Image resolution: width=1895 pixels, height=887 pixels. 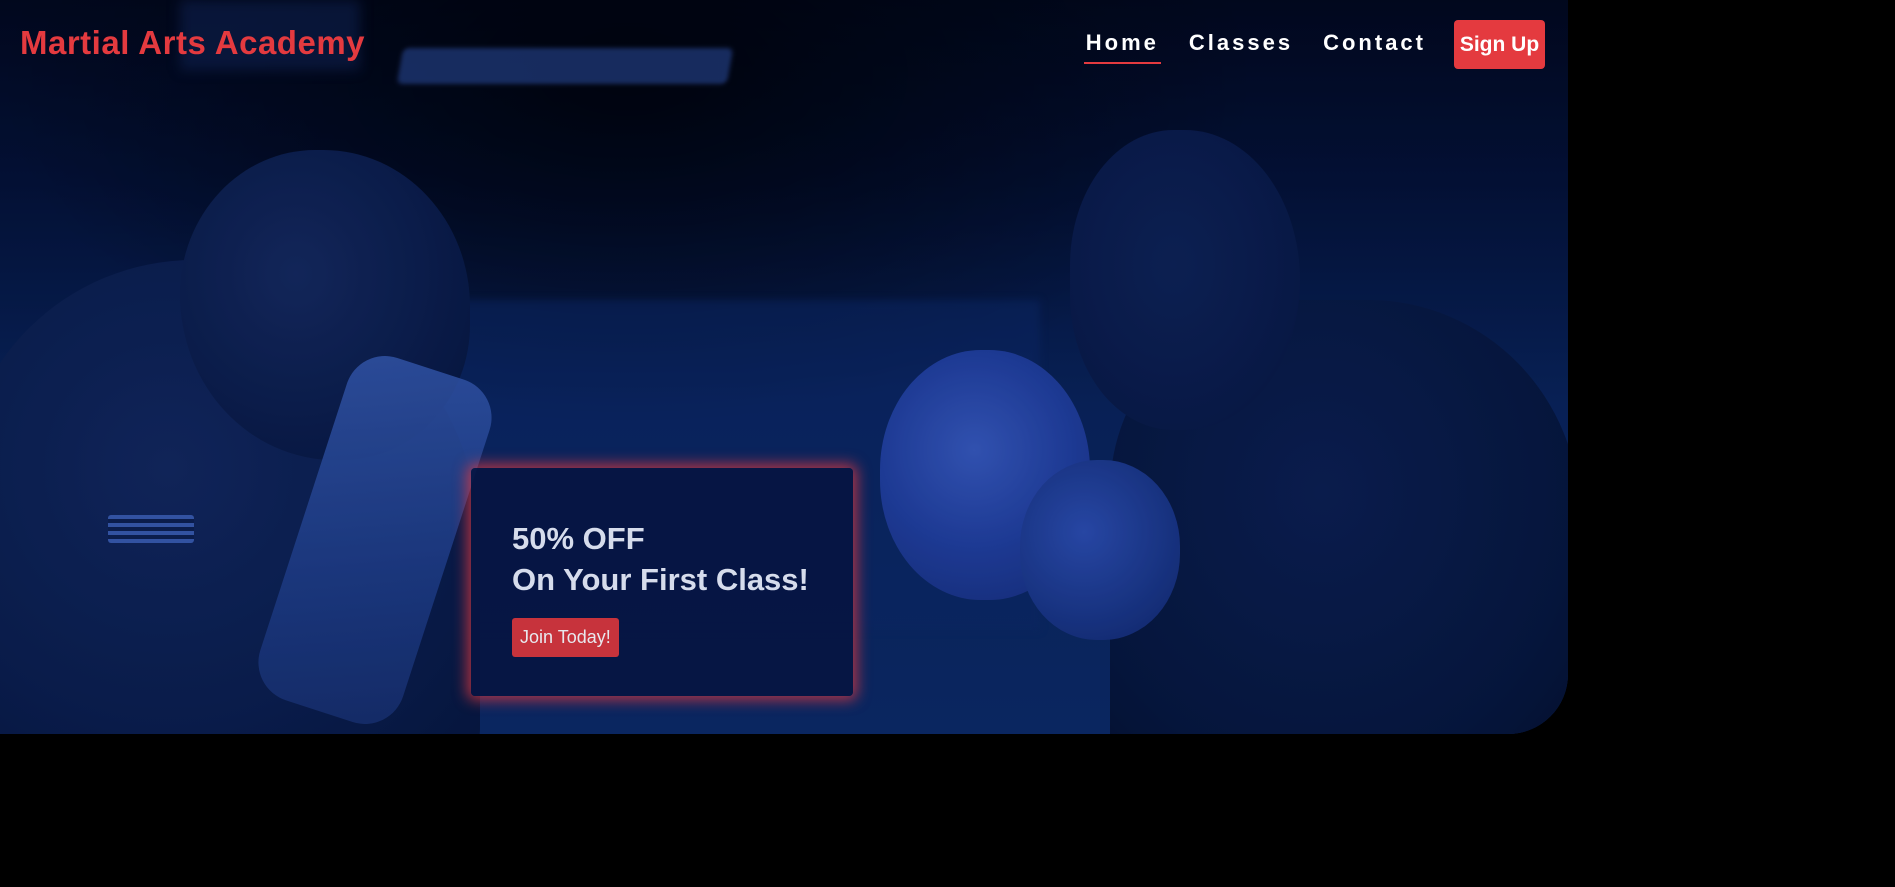 I want to click on promo-headline: 50% OFF, so click(x=578, y=538).